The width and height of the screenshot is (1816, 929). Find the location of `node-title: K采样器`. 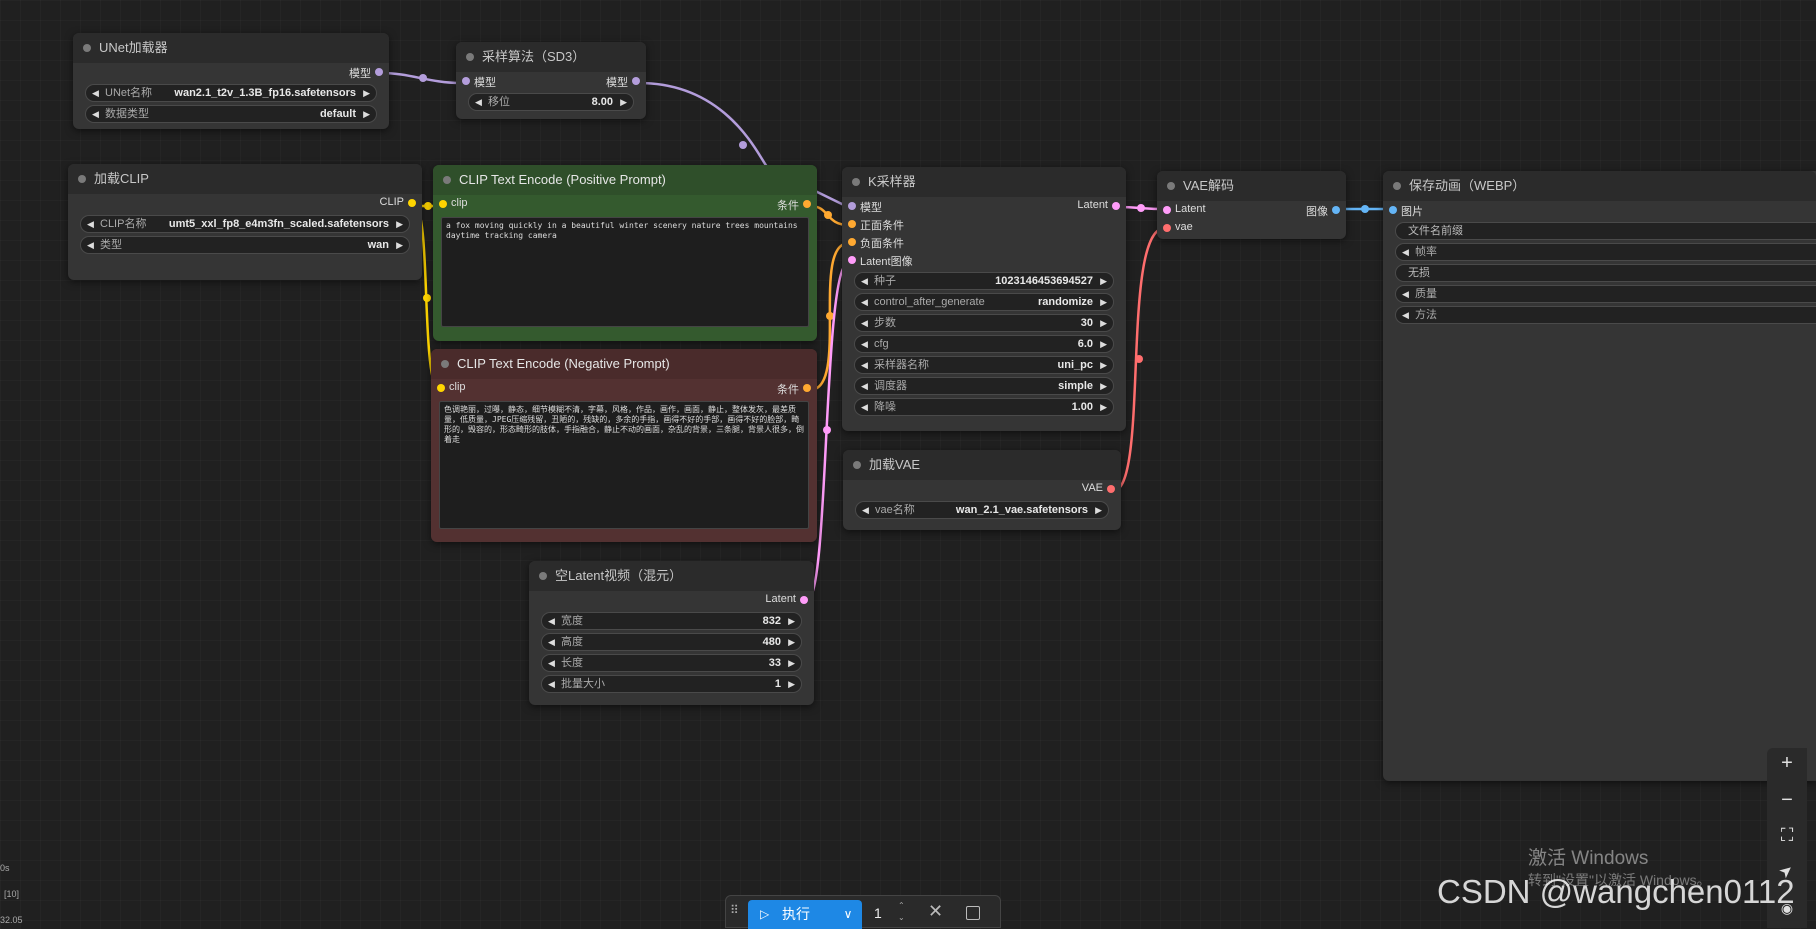

node-title: K采样器 is located at coordinates (984, 182).